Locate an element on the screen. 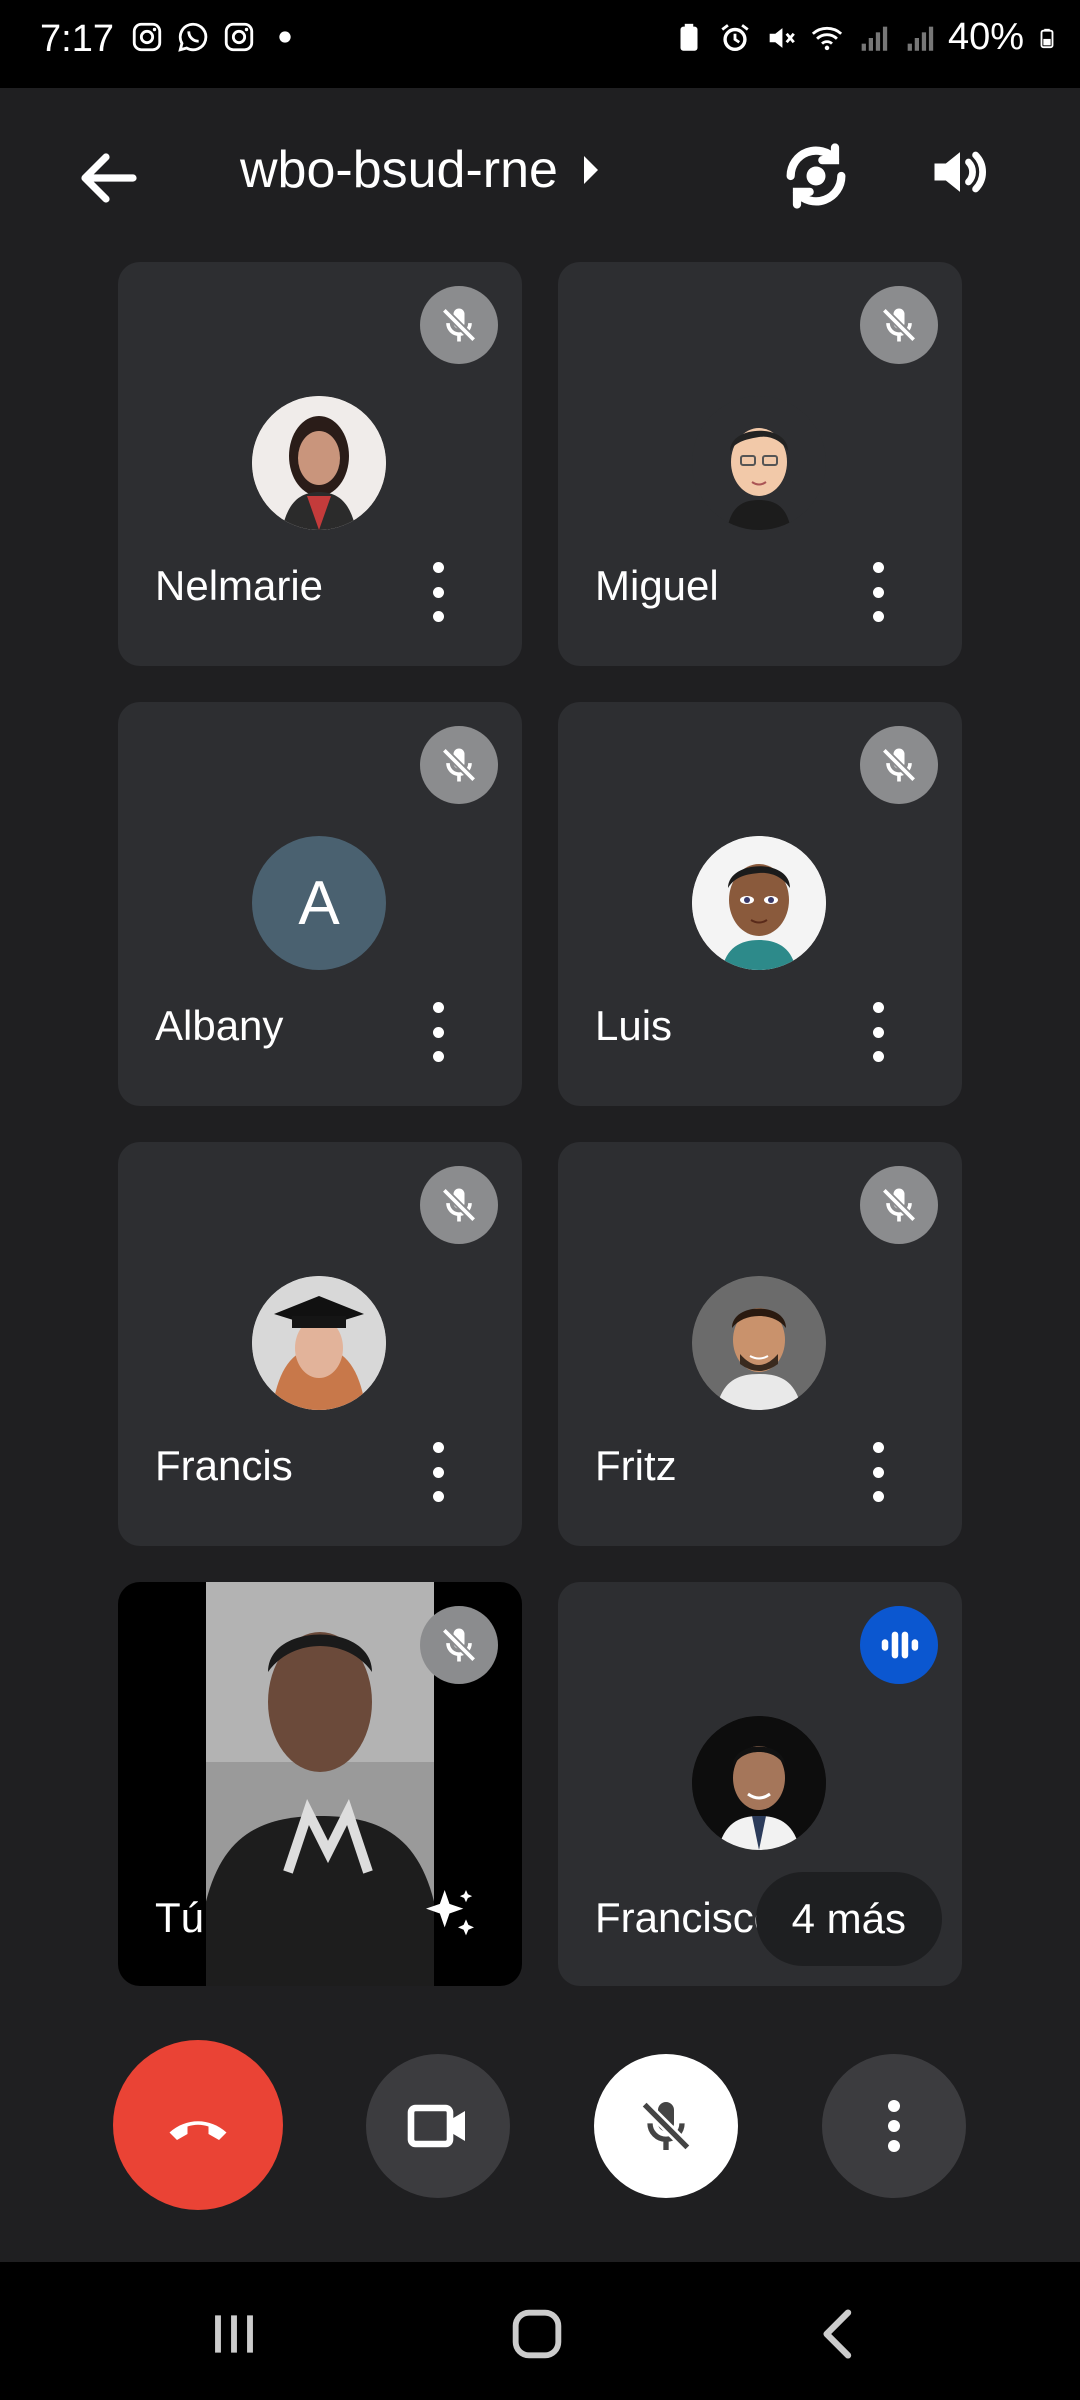 The height and width of the screenshot is (2400, 1080). video-camera-icon is located at coordinates (436, 2126).